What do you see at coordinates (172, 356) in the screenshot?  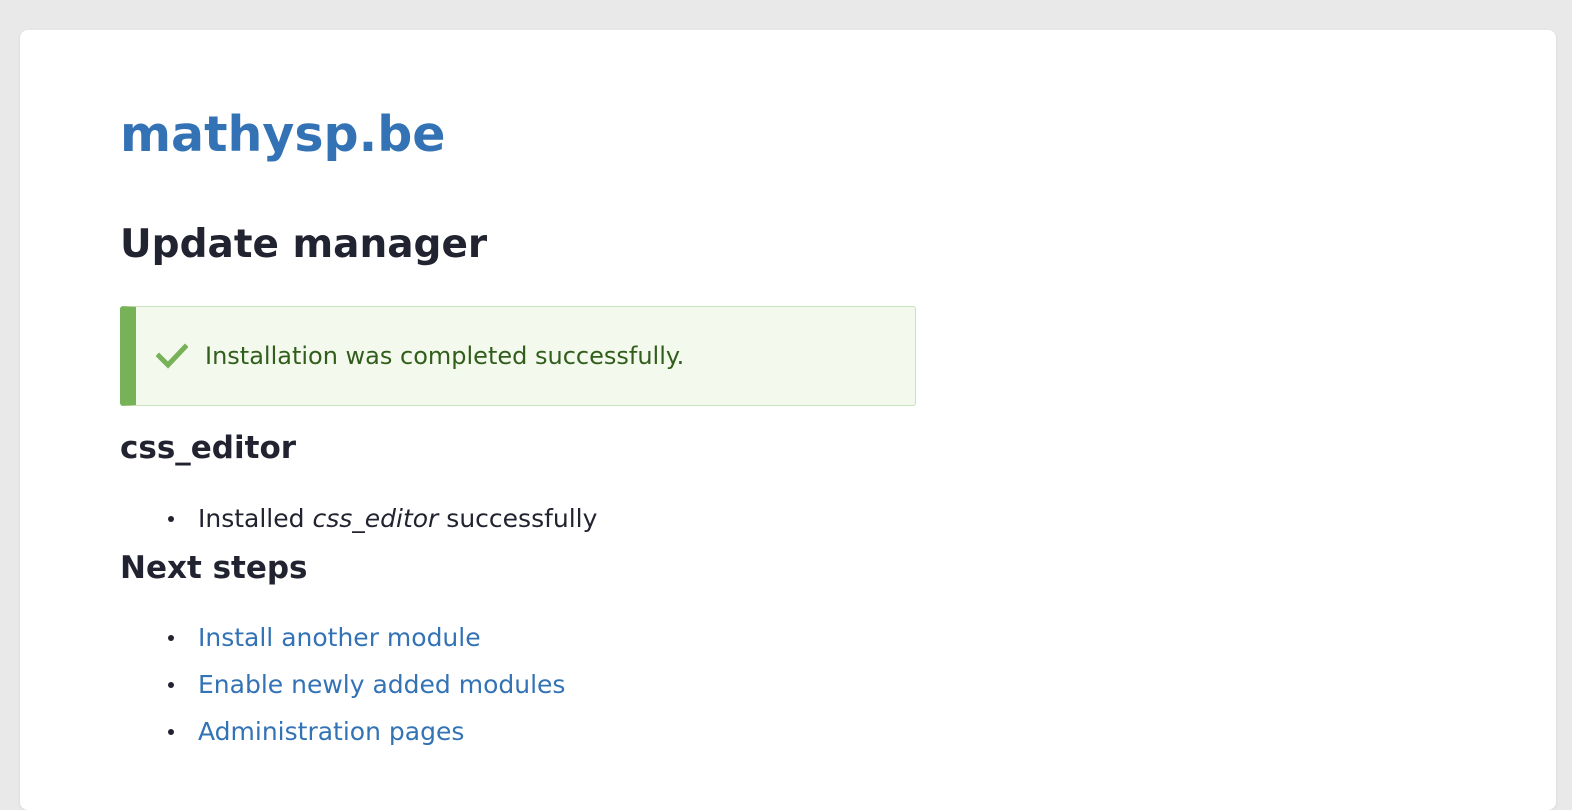 I see `checkmark-icon` at bounding box center [172, 356].